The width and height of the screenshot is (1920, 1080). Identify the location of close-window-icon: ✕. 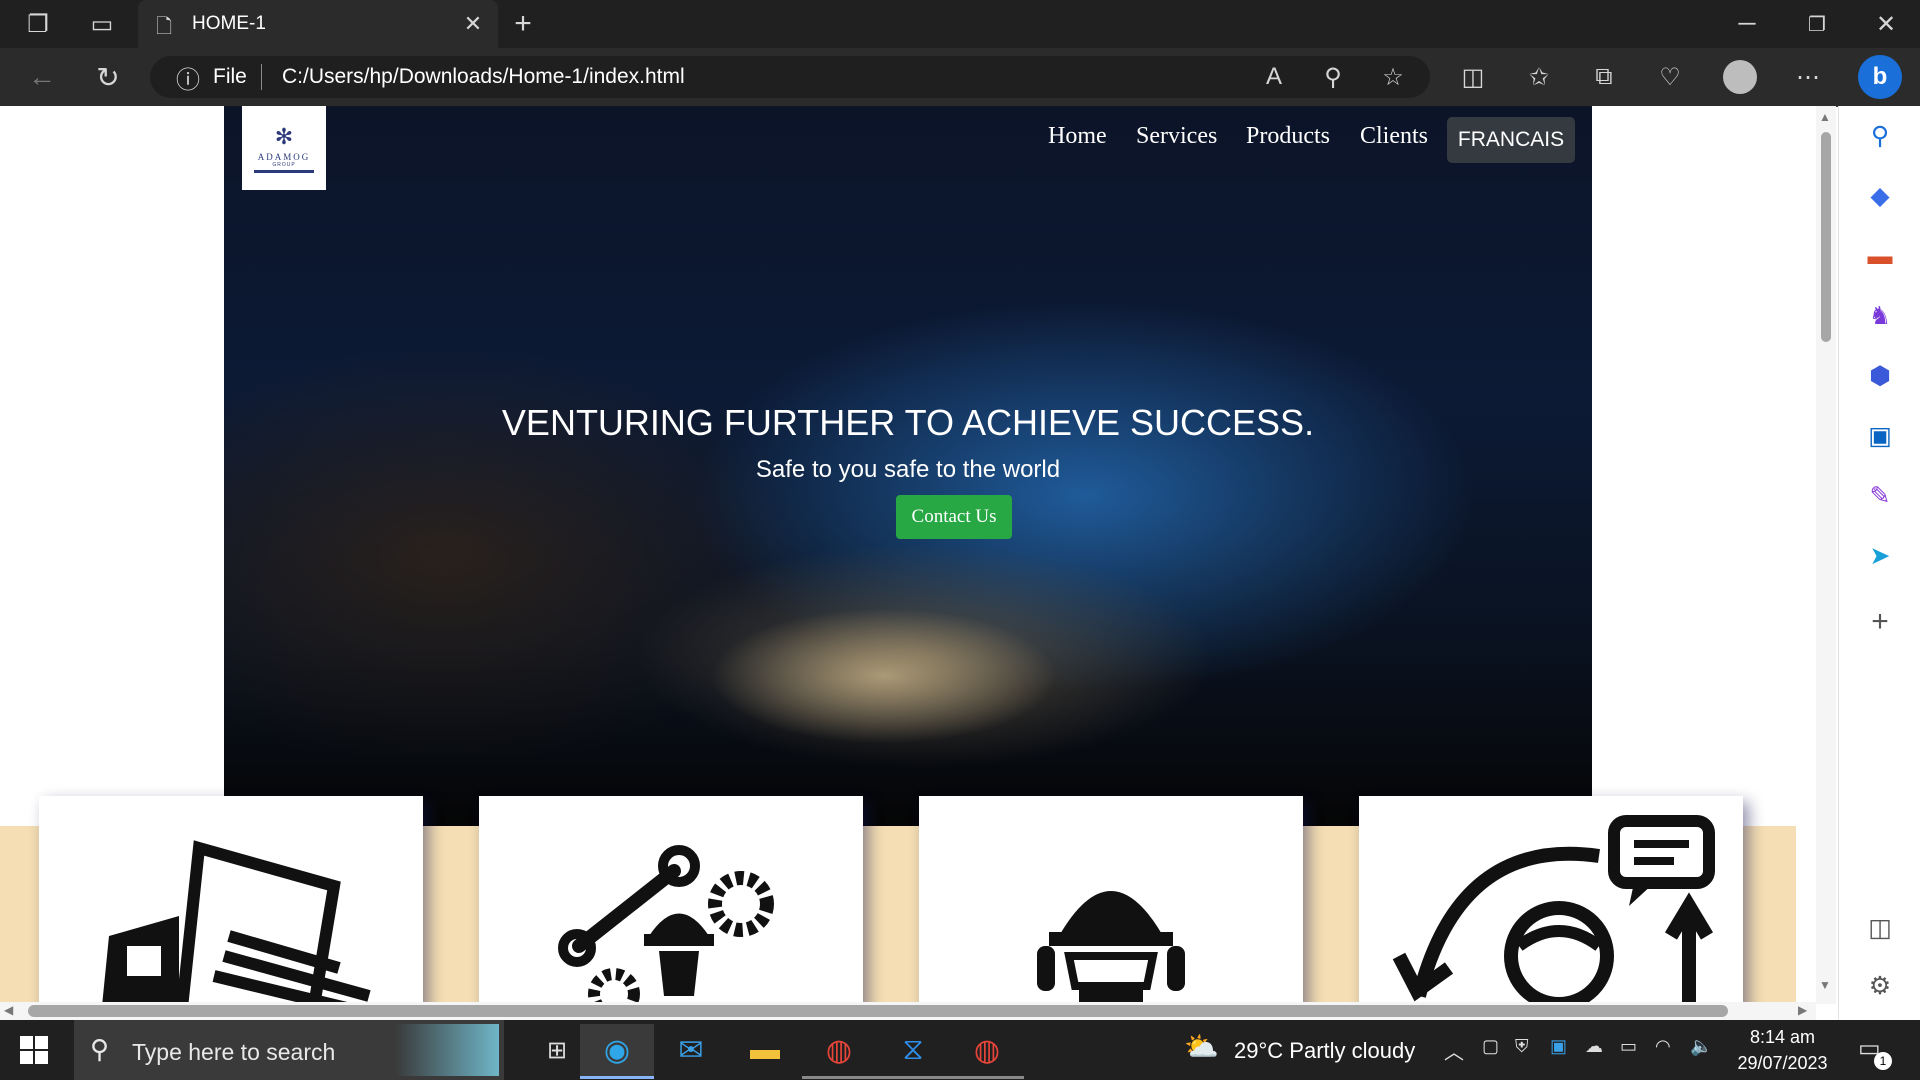
(1886, 24).